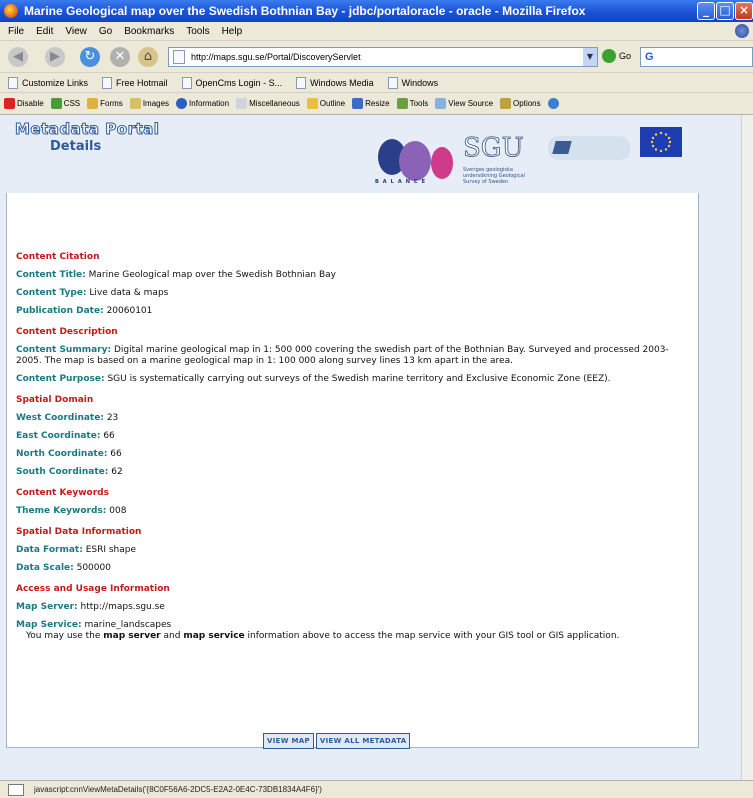 The width and height of the screenshot is (753, 798). Describe the element at coordinates (105, 31) in the screenshot. I see `menu-go: Go` at that location.